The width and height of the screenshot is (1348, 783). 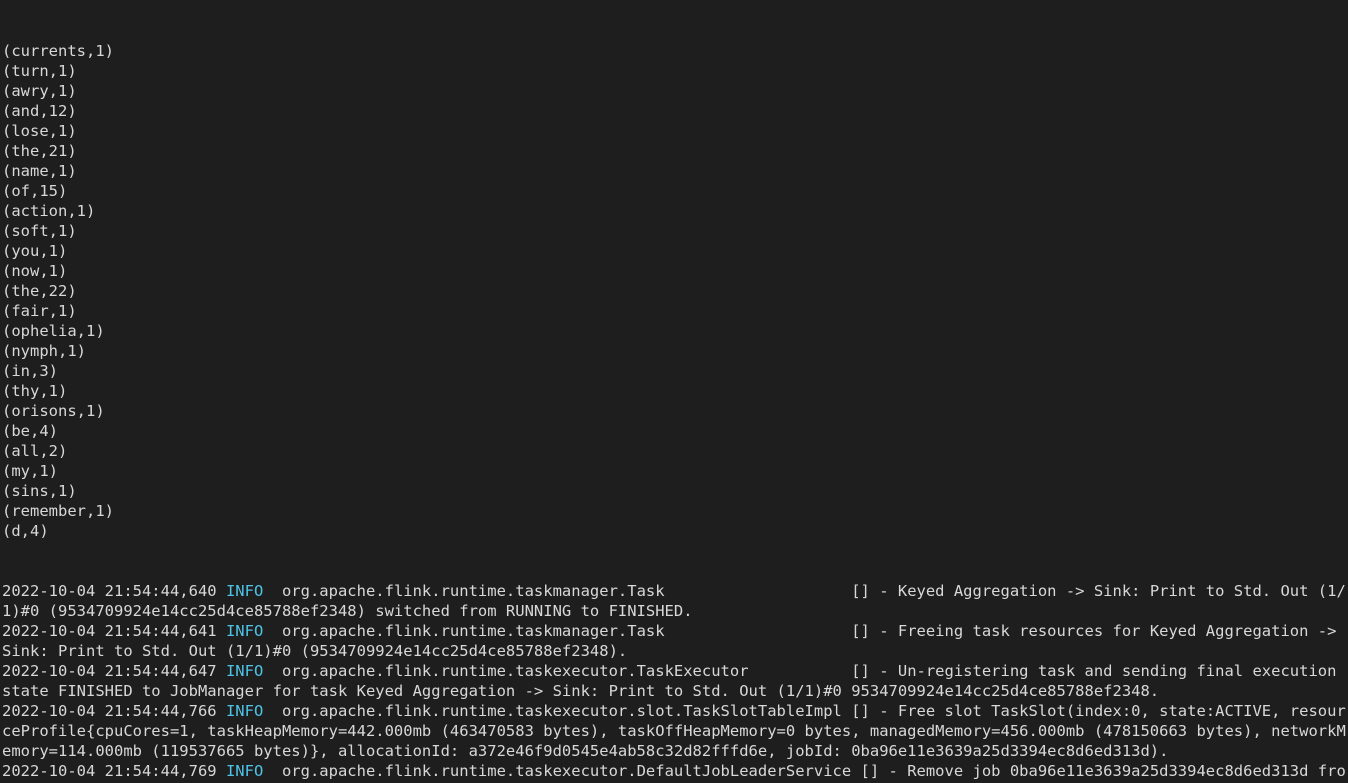 I want to click on word-count-tuple: (all,2), so click(x=35, y=451).